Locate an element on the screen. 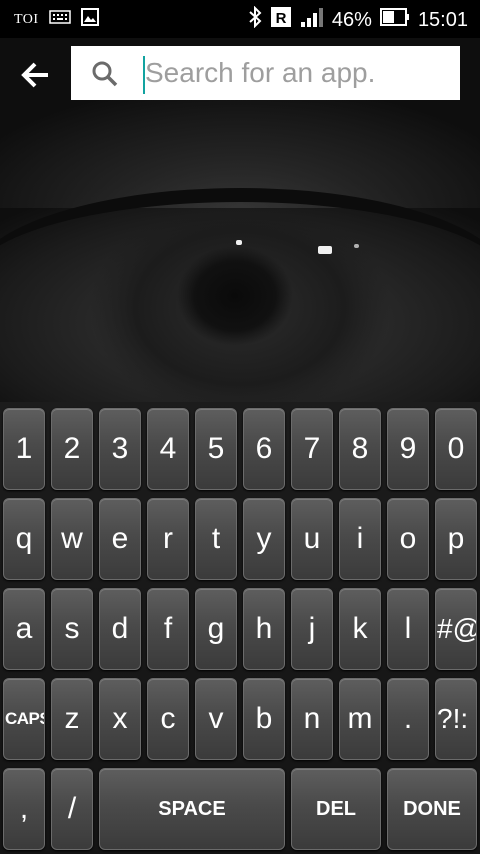 Image resolution: width=480 pixels, height=854 pixels. app-search-bar is located at coordinates (240, 73).